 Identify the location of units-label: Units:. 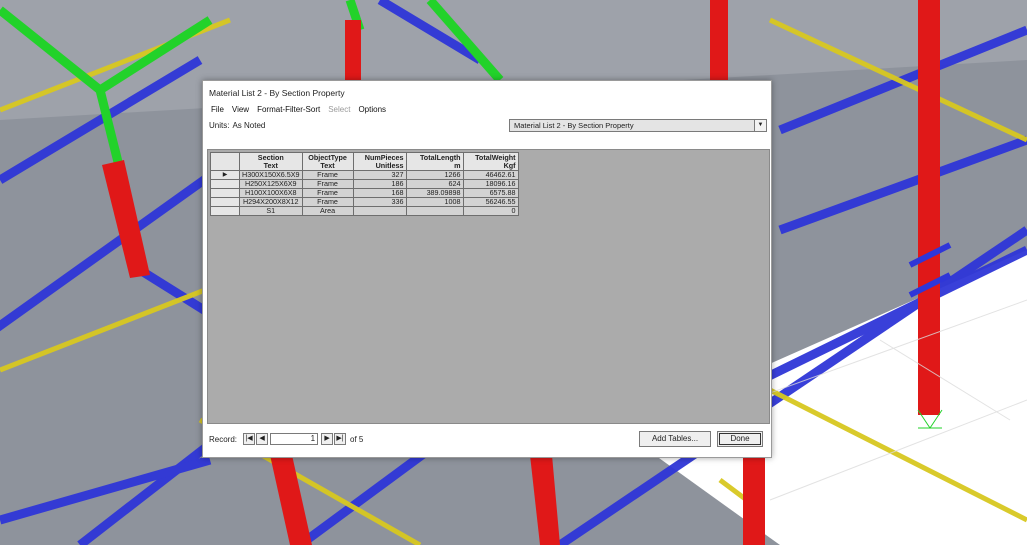
(219, 125).